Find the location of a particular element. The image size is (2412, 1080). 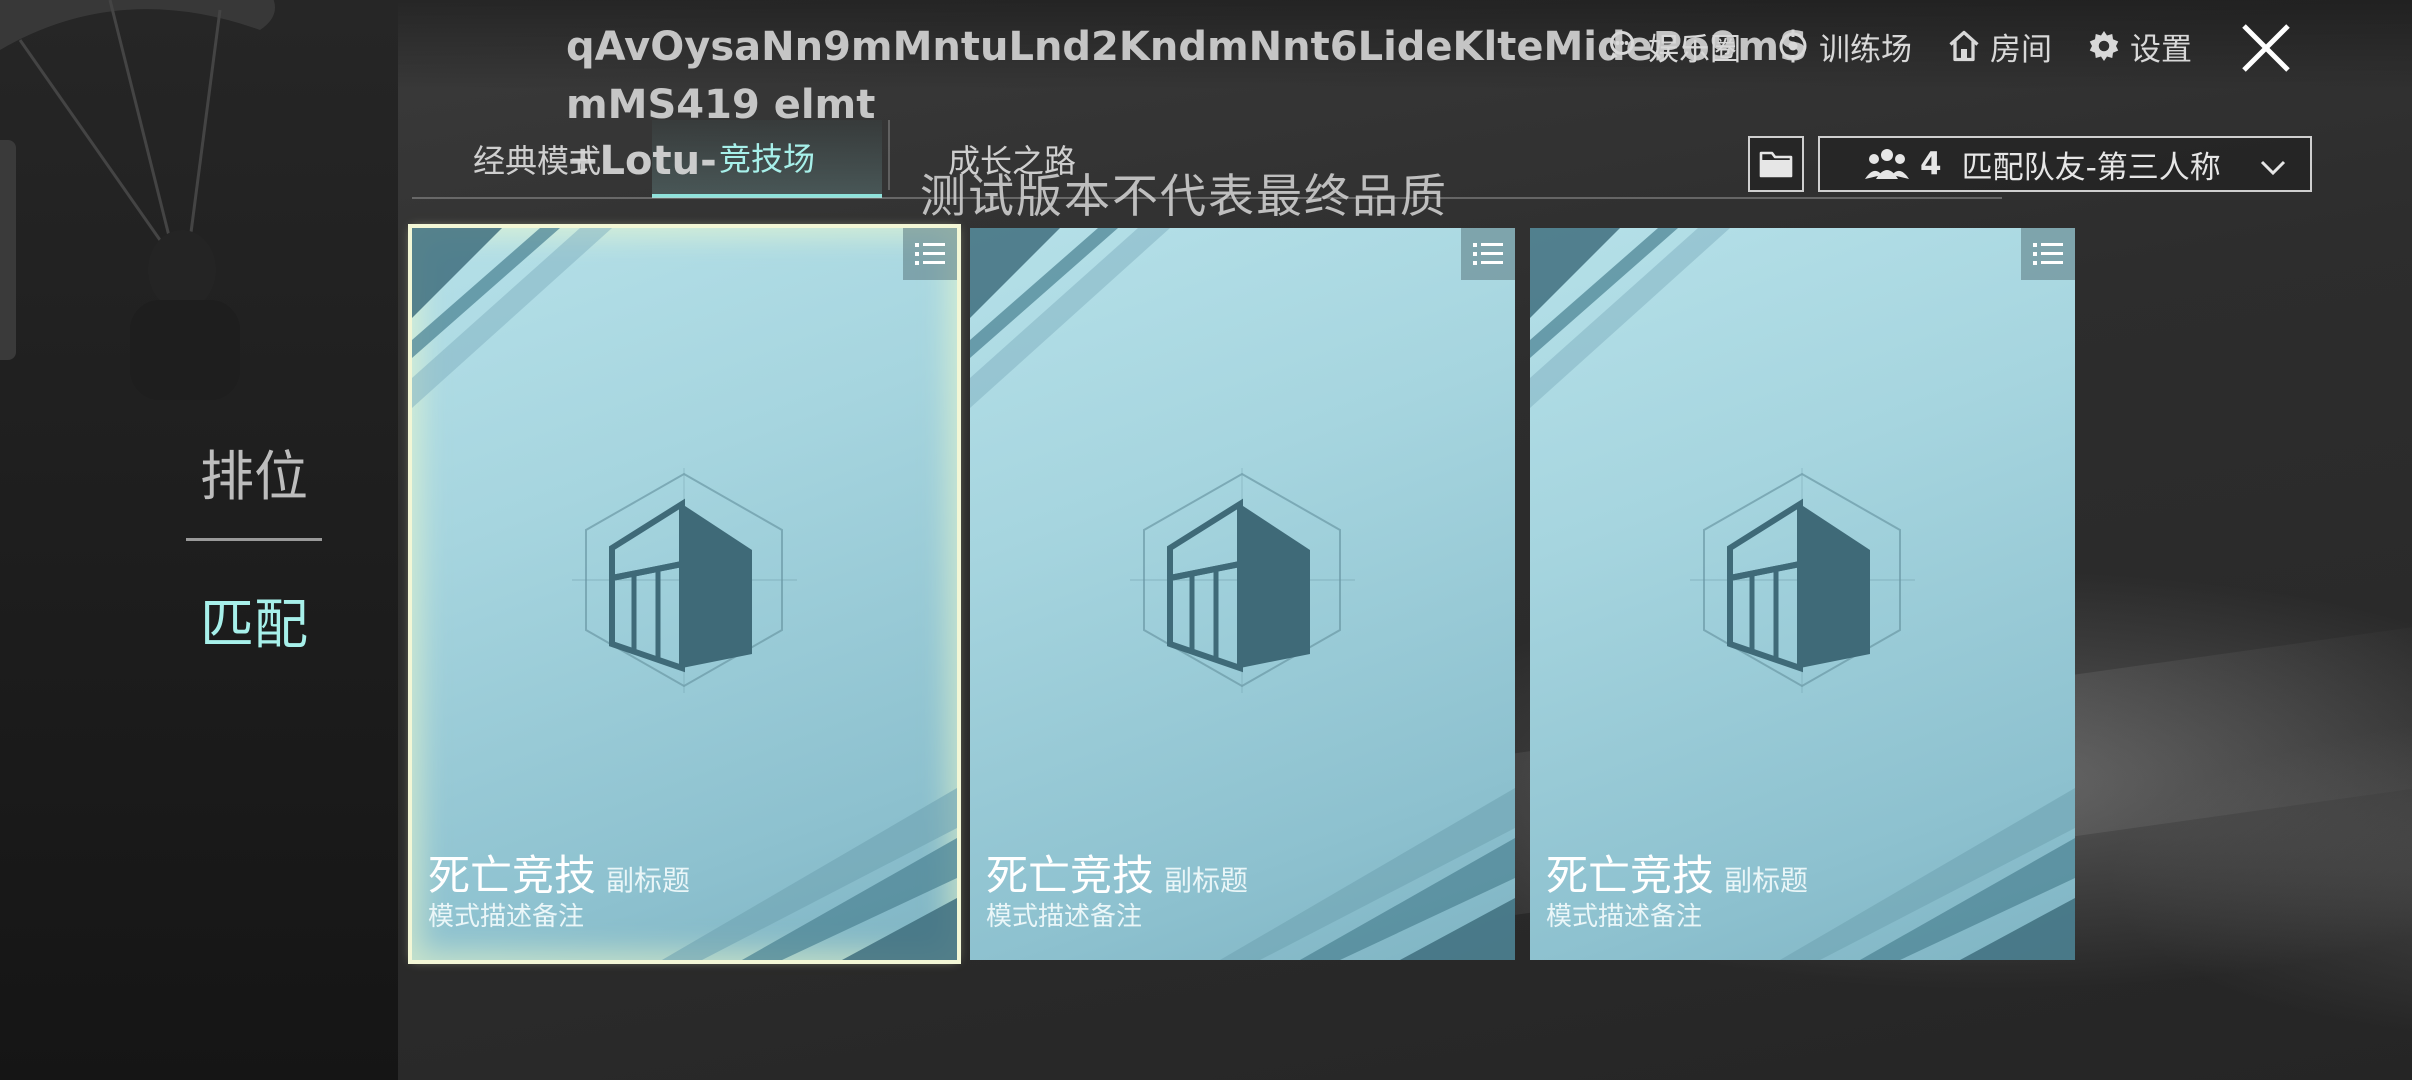

top-menu-entertainment: 娱乐圈 is located at coordinates (1672, 46).